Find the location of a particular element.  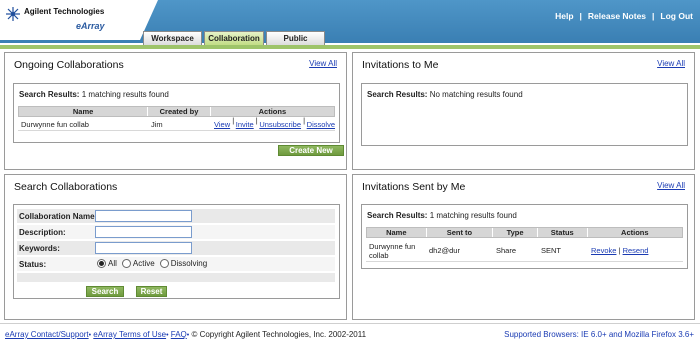

release-notes-link: Release Notes is located at coordinates (617, 16).